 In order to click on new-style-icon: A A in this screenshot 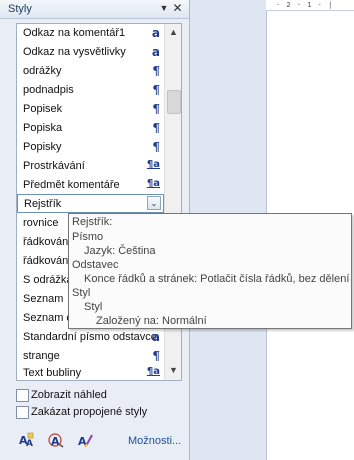, I will do `click(26, 440)`.